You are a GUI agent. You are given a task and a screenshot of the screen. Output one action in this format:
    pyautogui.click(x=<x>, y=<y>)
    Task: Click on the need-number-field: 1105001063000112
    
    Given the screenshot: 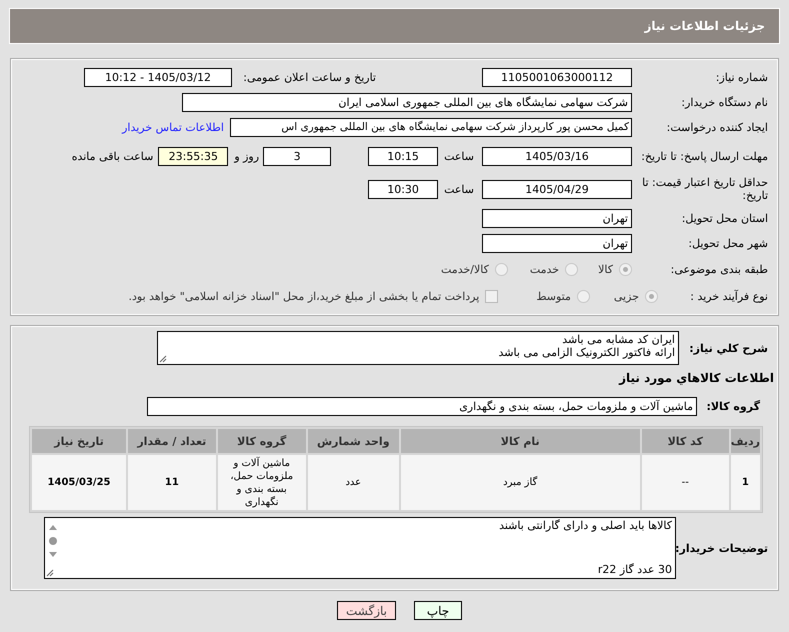 What is the action you would take?
    pyautogui.click(x=557, y=77)
    